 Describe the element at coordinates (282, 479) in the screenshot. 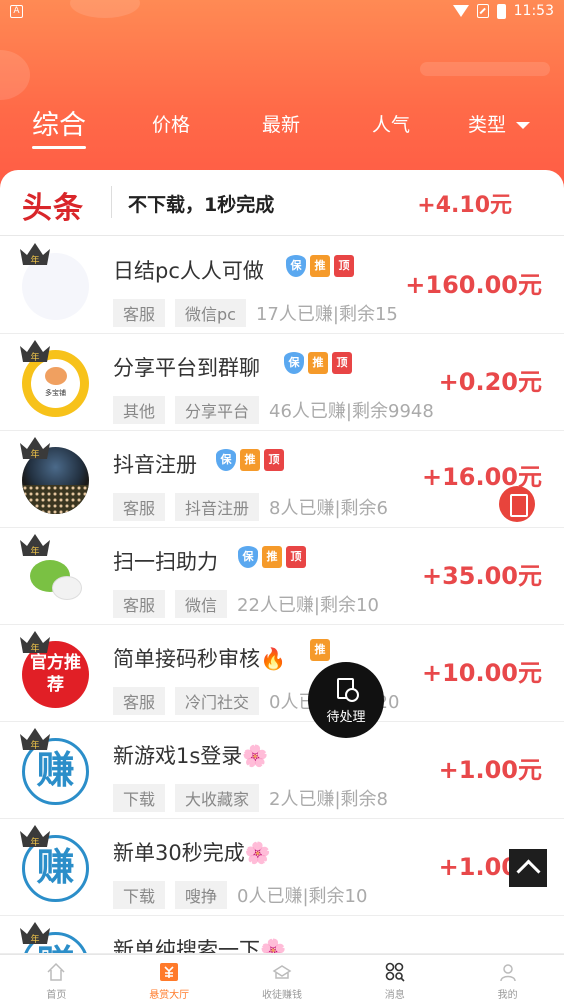

I see `task-row: 年 抖音注册 保 推 顶 客服 抖音注册 8人已赚|剩余6 +16.00元` at that location.